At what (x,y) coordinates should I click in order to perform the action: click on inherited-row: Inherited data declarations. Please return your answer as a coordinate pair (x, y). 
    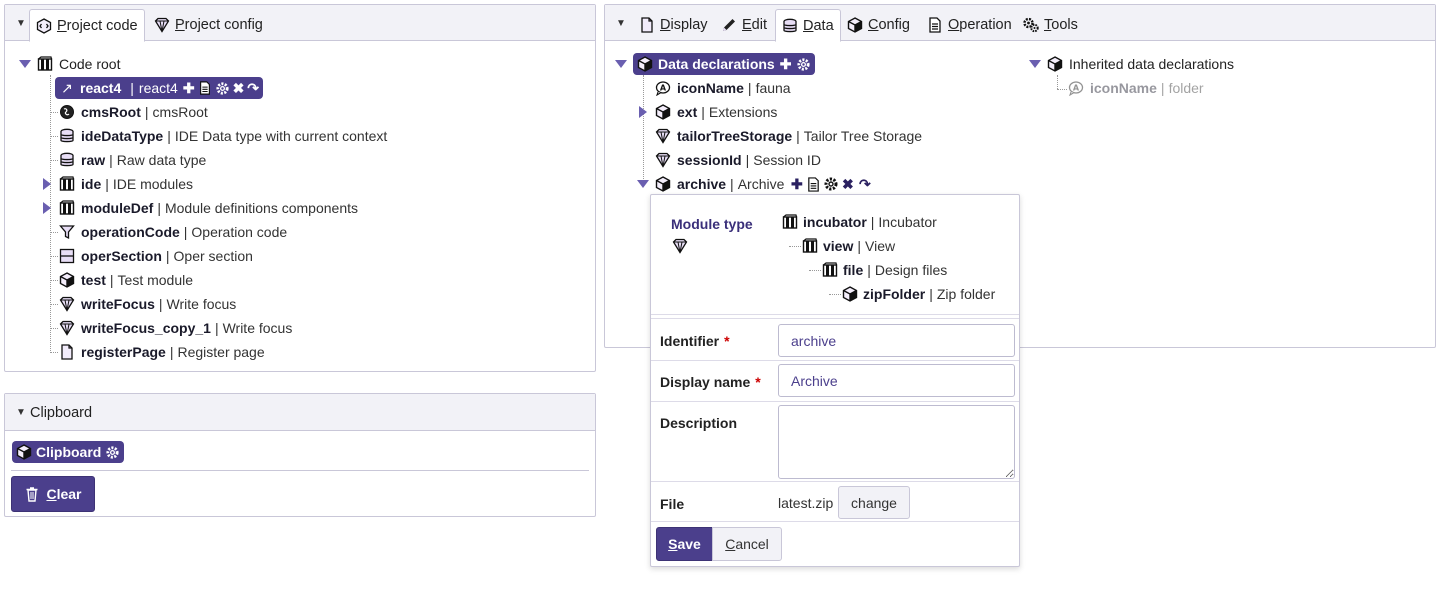
    Looking at the image, I should click on (1131, 64).